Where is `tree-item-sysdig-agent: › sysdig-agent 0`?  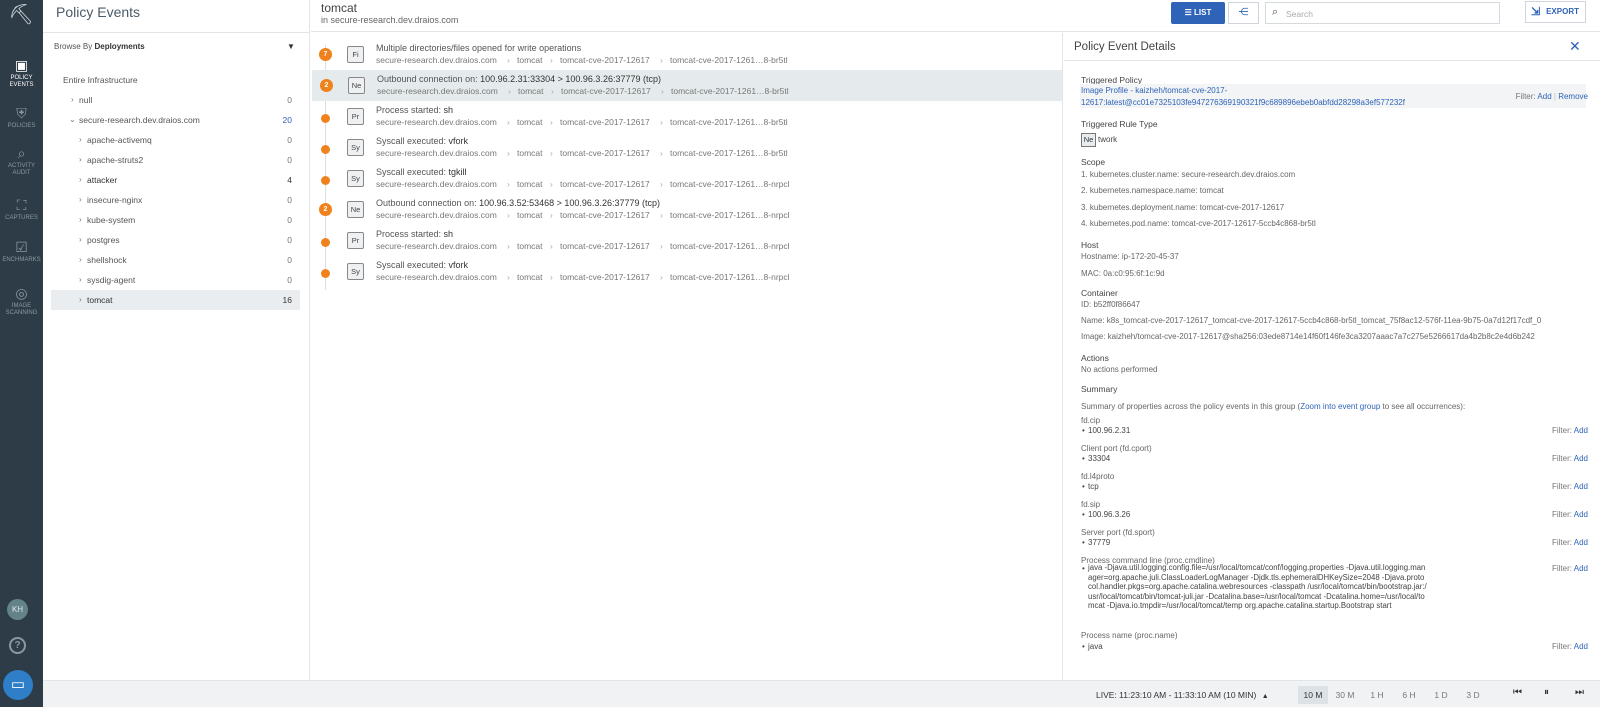
tree-item-sysdig-agent: › sysdig-agent 0 is located at coordinates (175, 280).